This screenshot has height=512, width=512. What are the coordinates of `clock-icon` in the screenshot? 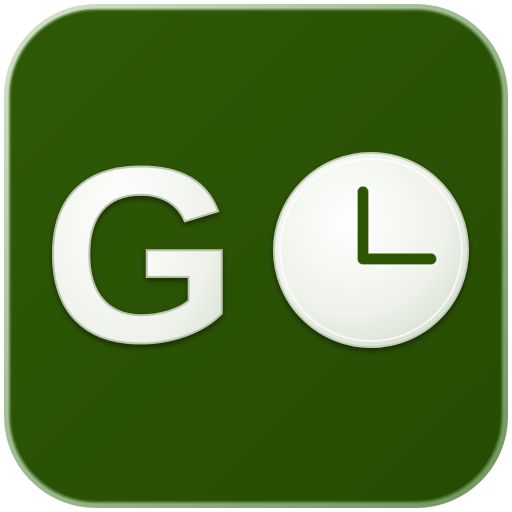 It's located at (371, 250).